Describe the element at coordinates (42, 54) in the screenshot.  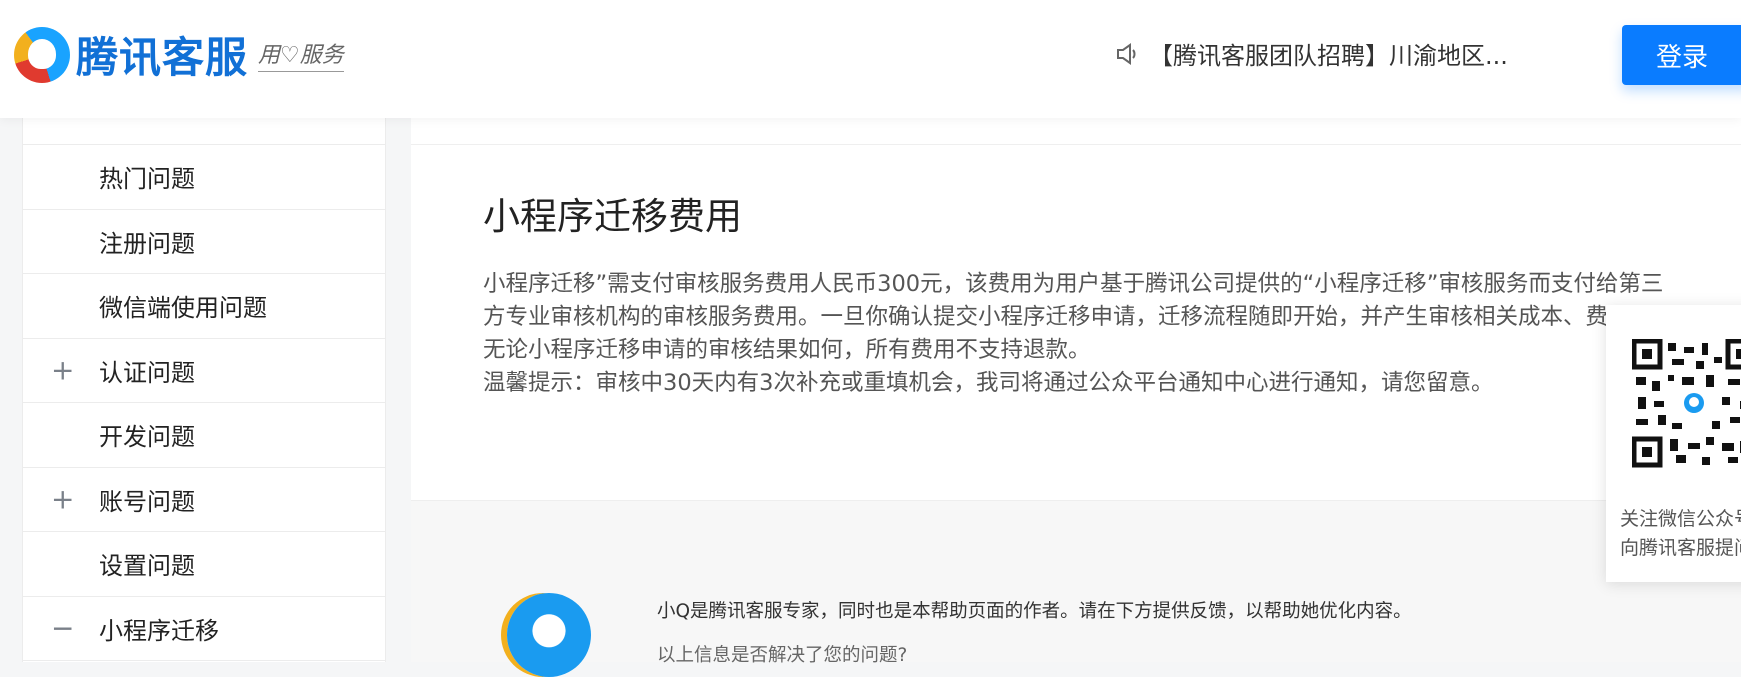
I see `logo-mark-icon` at that location.